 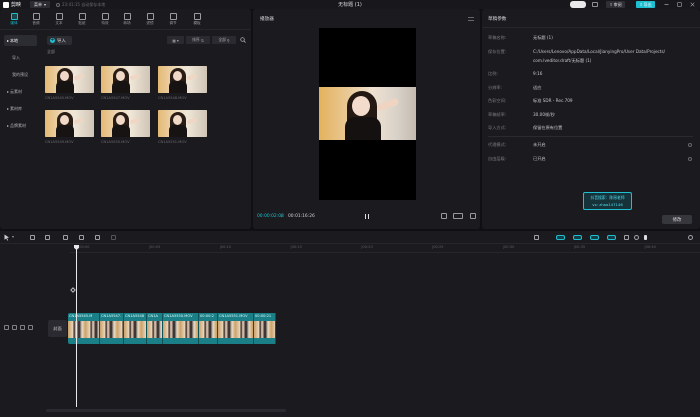 What do you see at coordinates (84, 247) in the screenshot?
I see `ruler-tick-label: |00:00` at bounding box center [84, 247].